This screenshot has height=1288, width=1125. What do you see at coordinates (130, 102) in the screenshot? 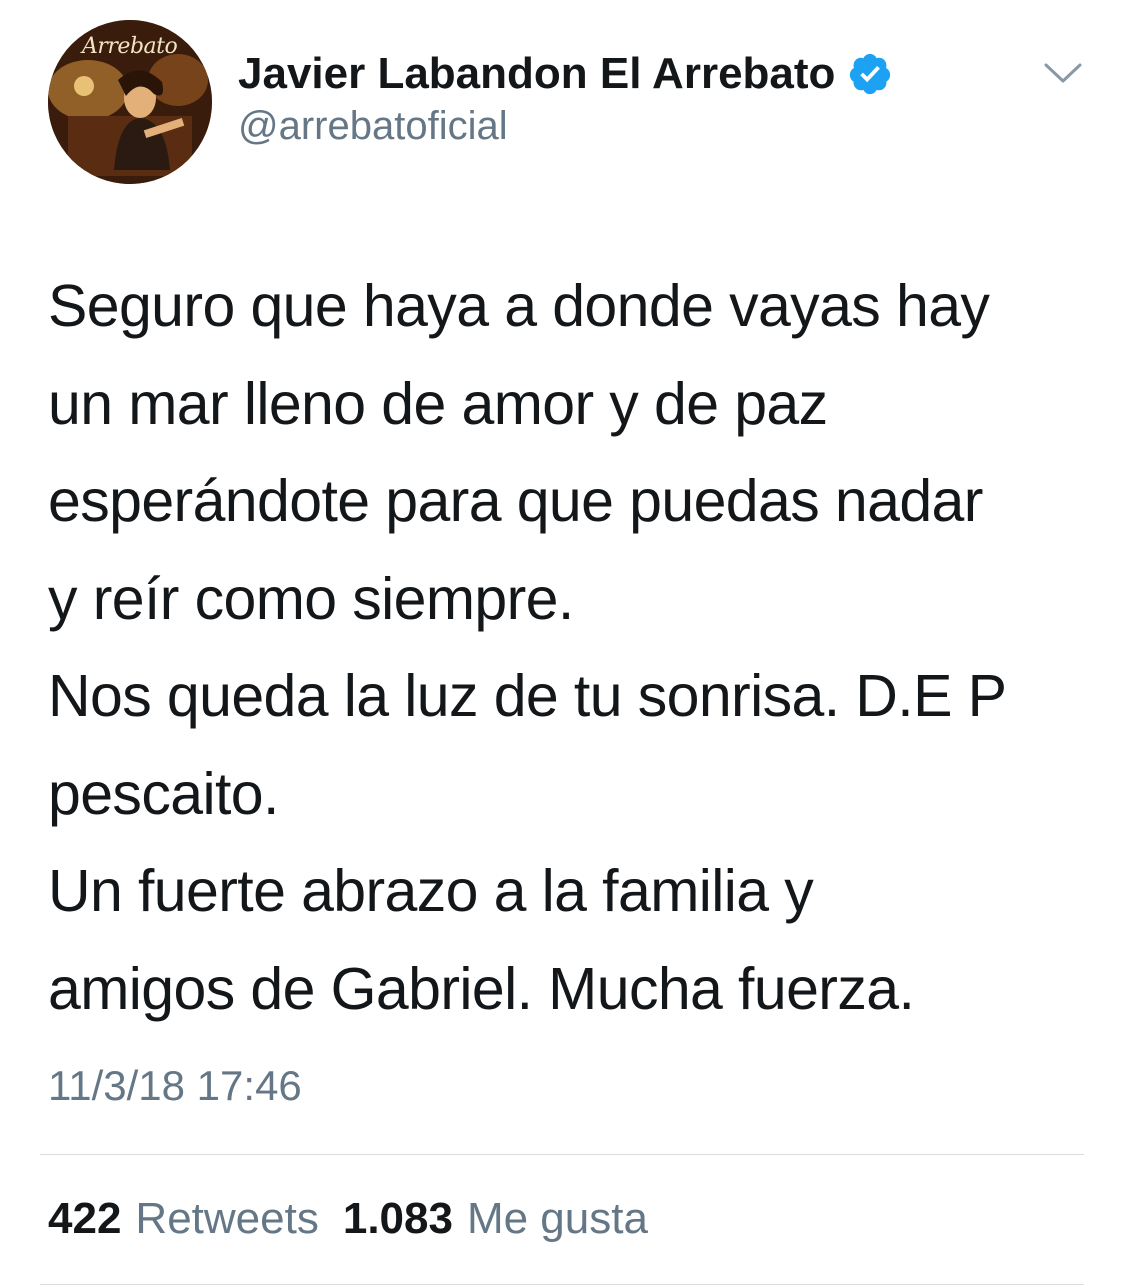
I see `avatar: Arrebato` at bounding box center [130, 102].